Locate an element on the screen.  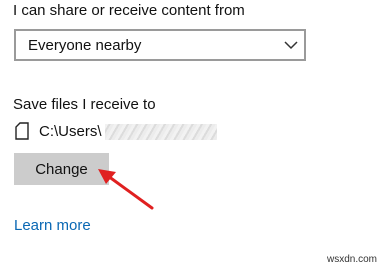
save-path-text: C:\Users\ is located at coordinates (70, 131).